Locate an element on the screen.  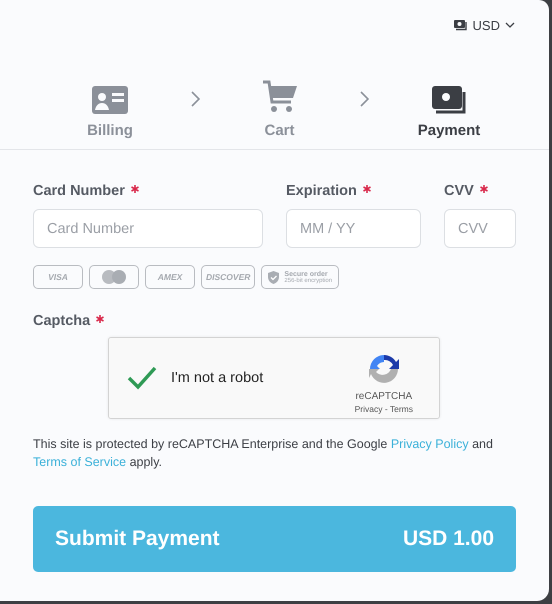
input-field: CVV is located at coordinates (480, 228).